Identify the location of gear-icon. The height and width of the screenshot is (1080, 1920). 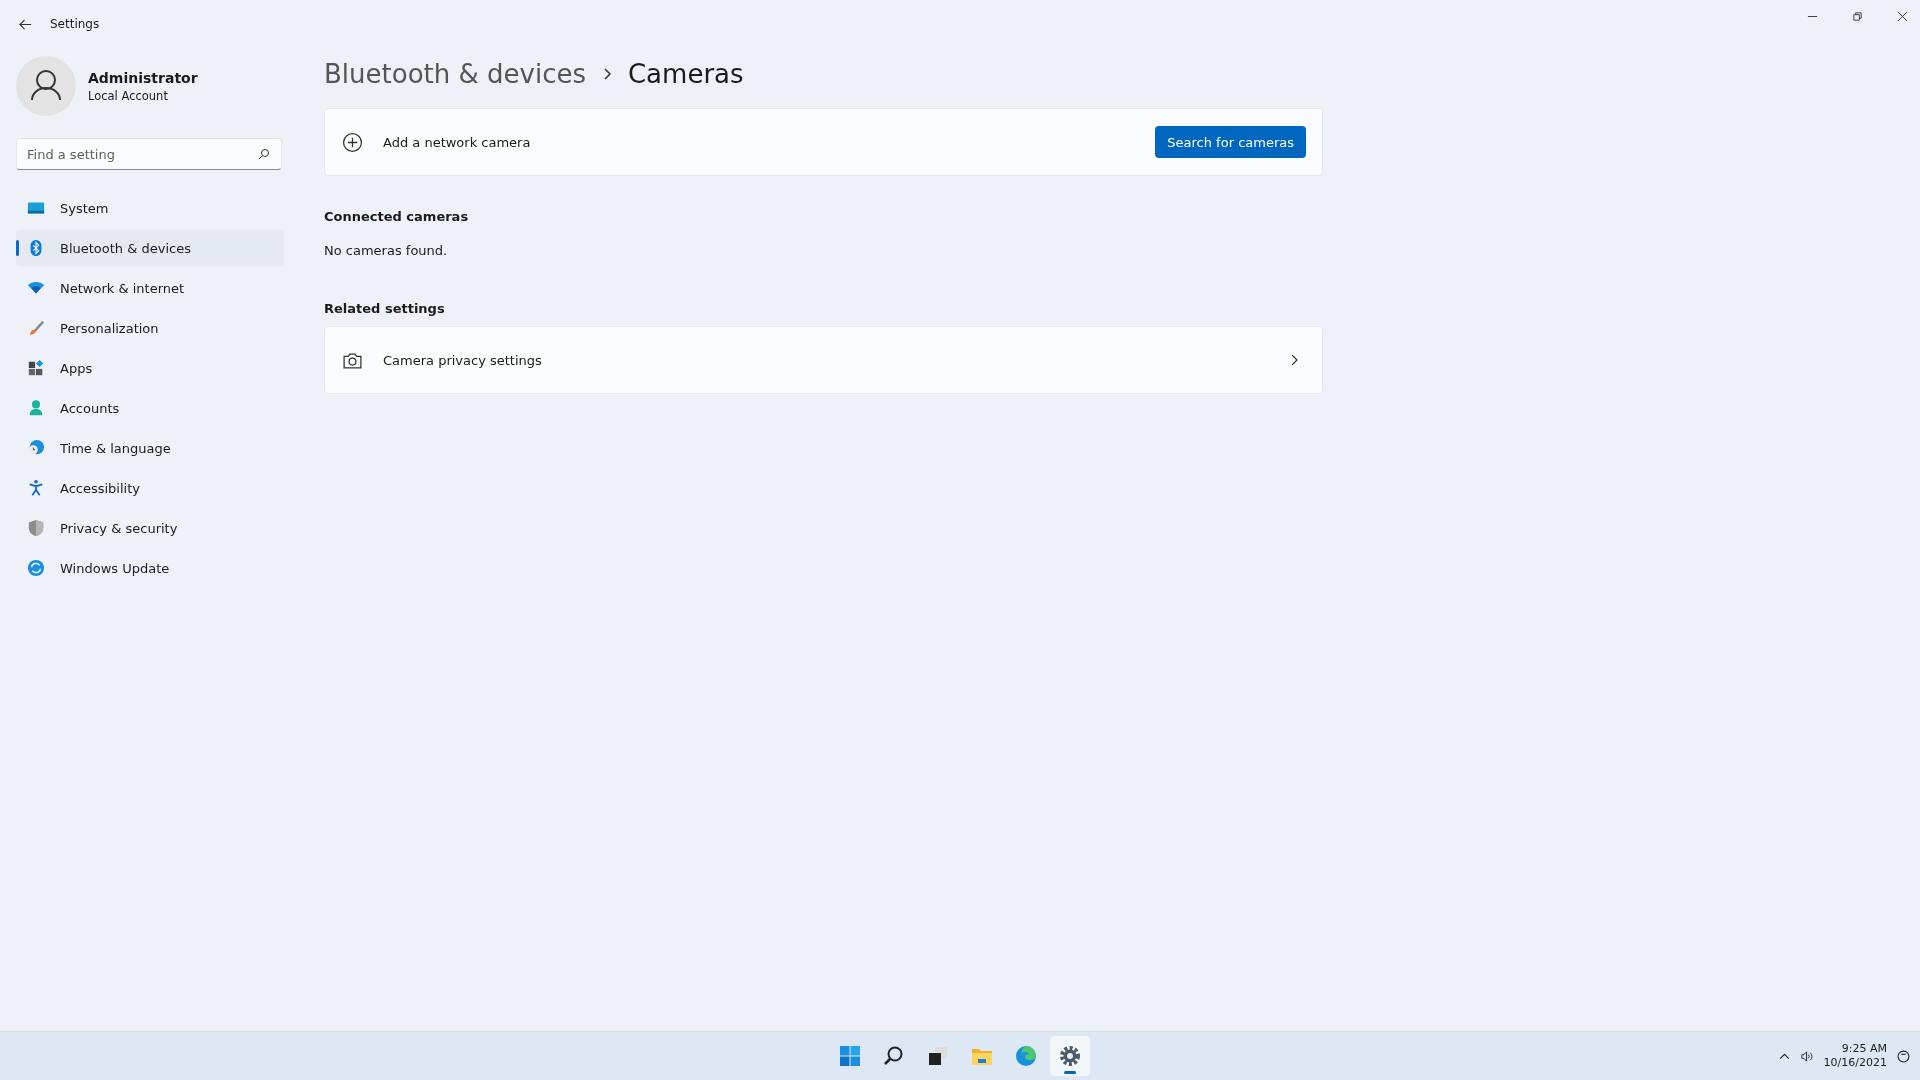
(1070, 1056).